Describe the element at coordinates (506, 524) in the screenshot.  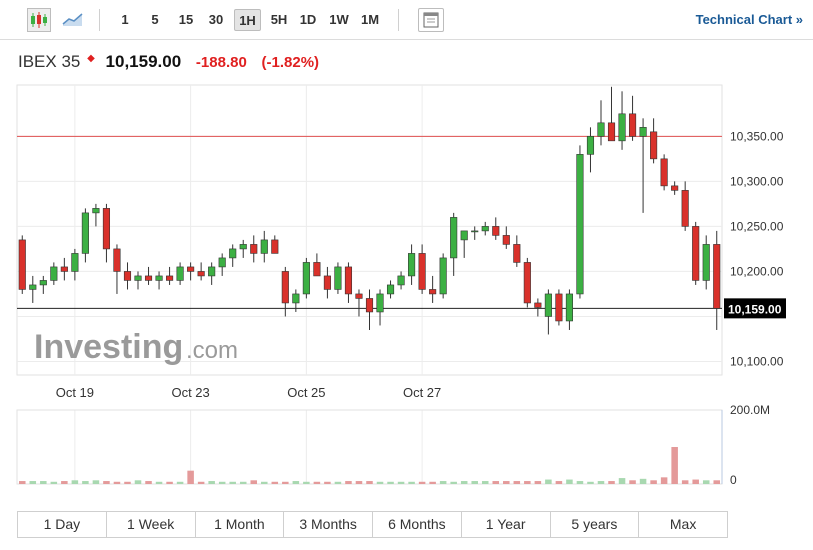
I see `range-1-year: 1 Year` at that location.